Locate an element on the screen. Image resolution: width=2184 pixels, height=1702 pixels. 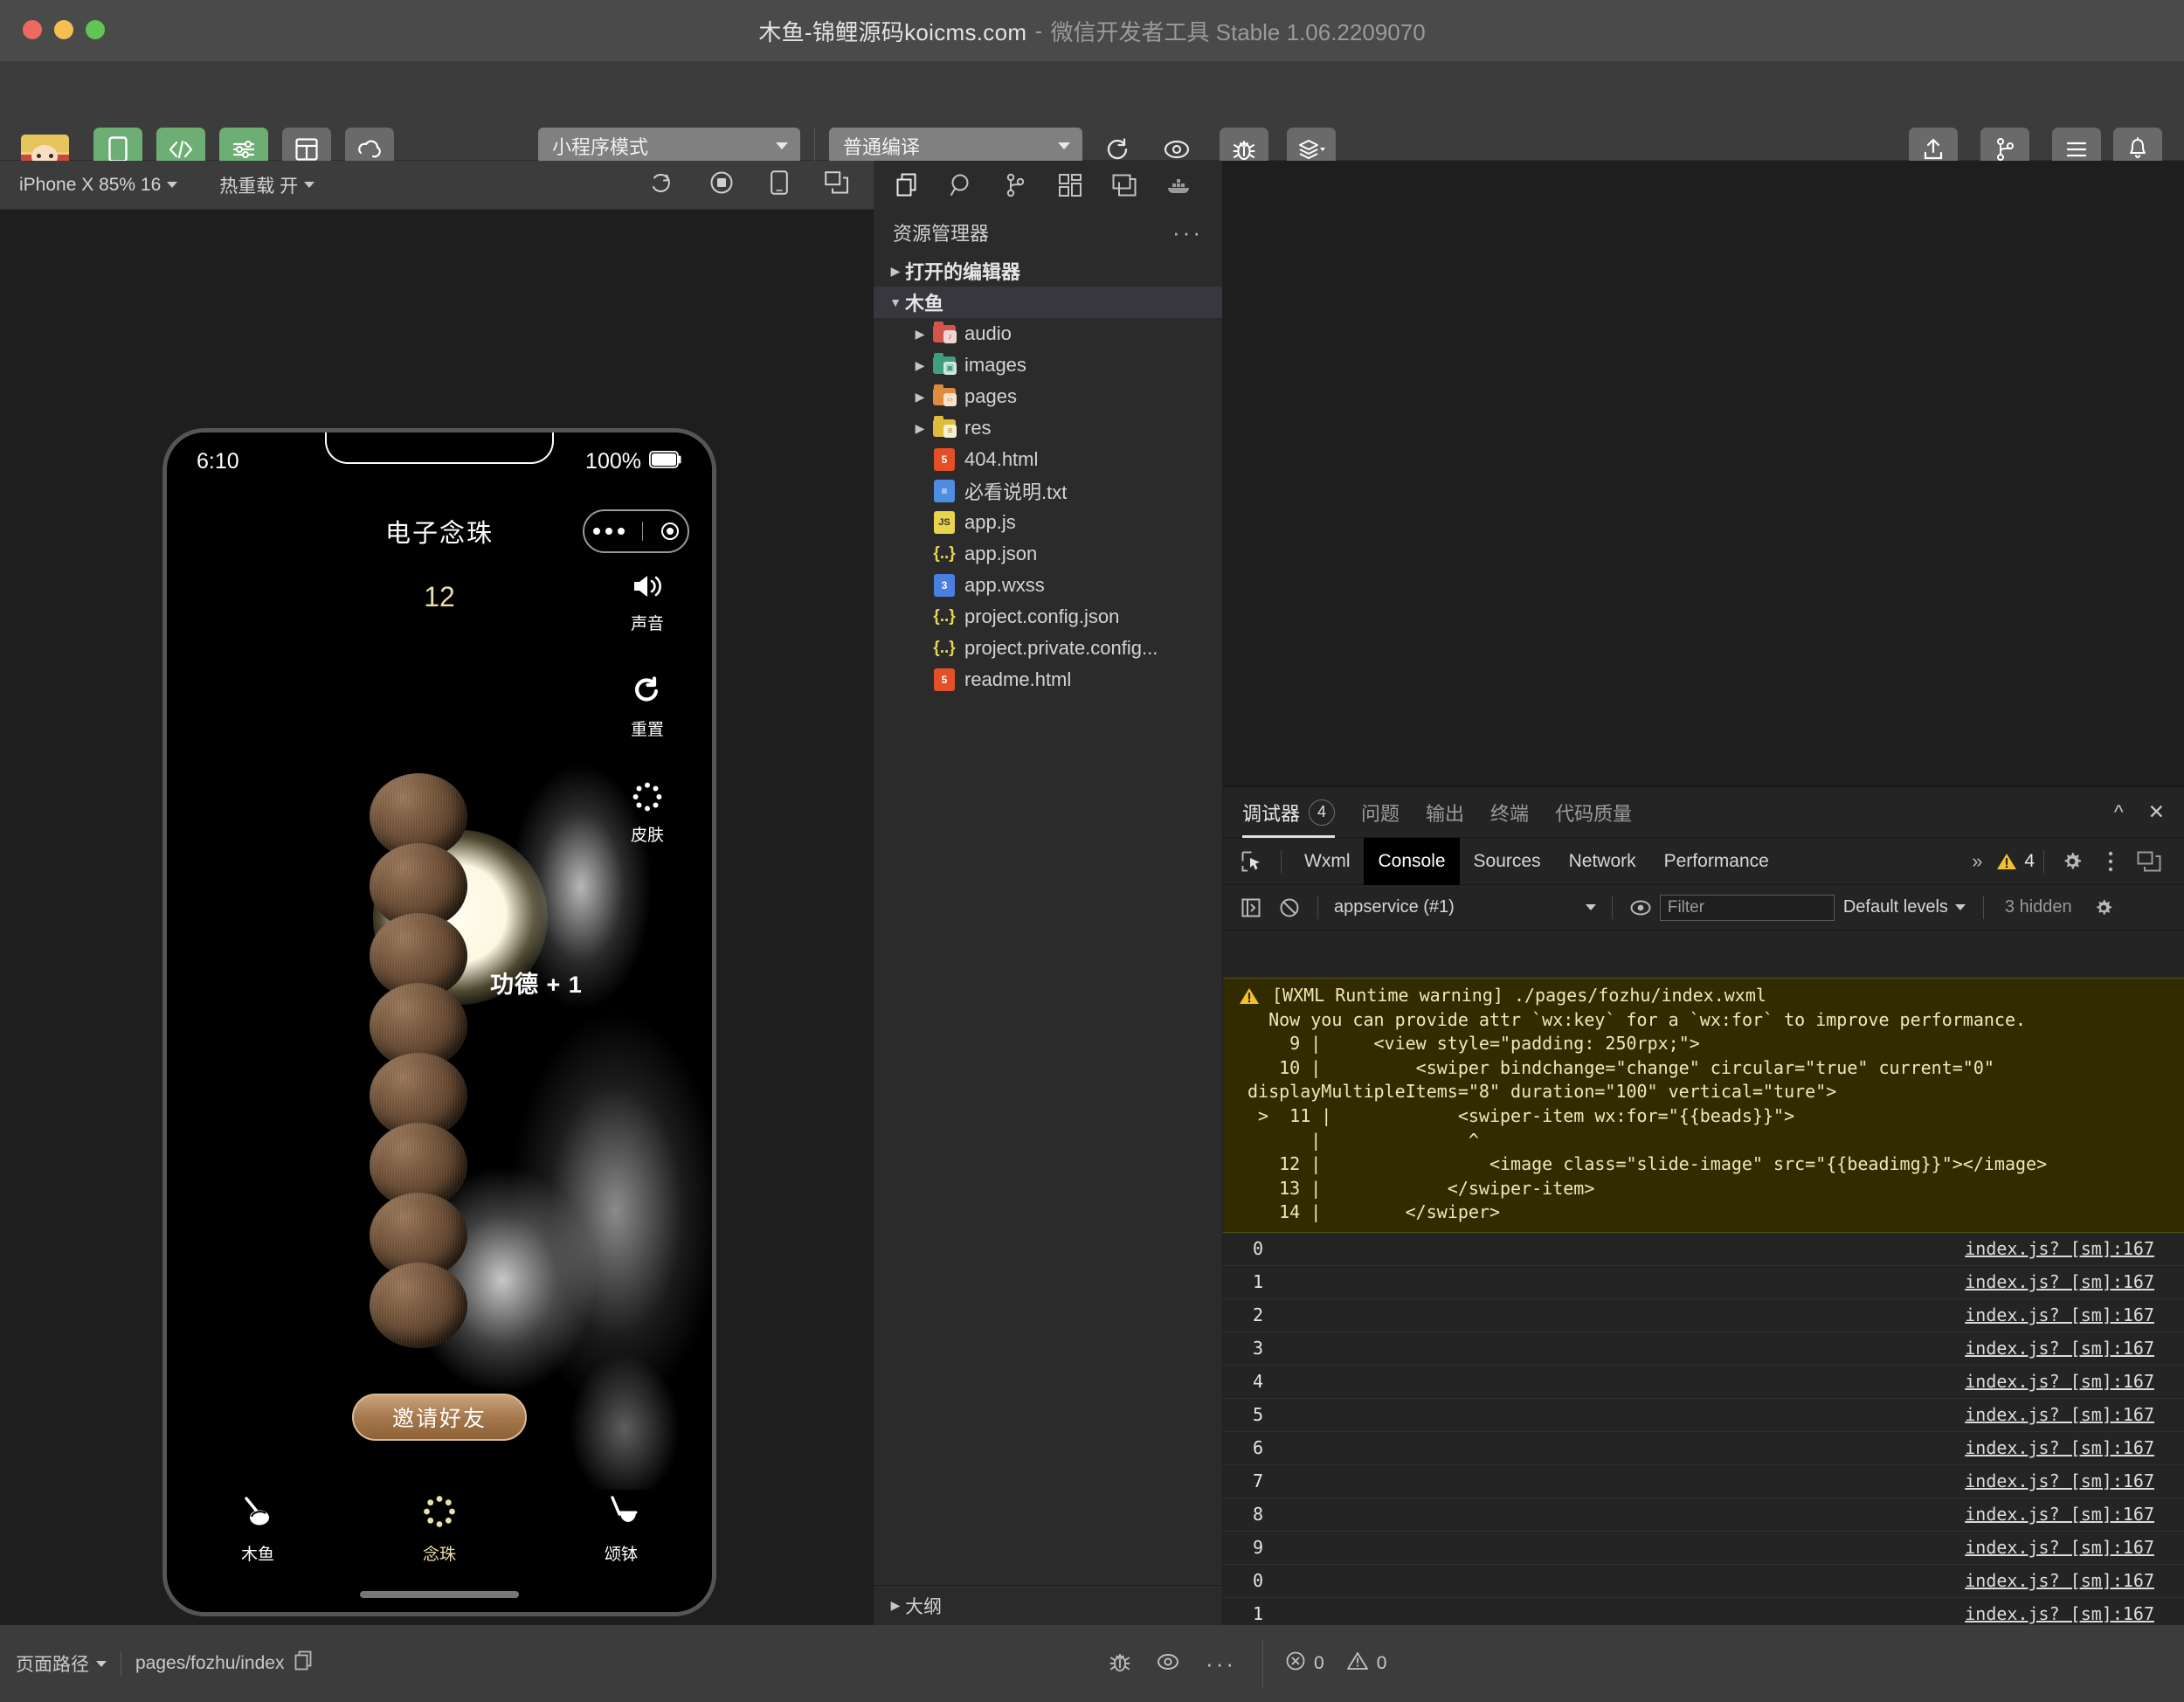
console-log-row: 8 index.js? [sm]:167 is located at coordinates (1703, 1515).